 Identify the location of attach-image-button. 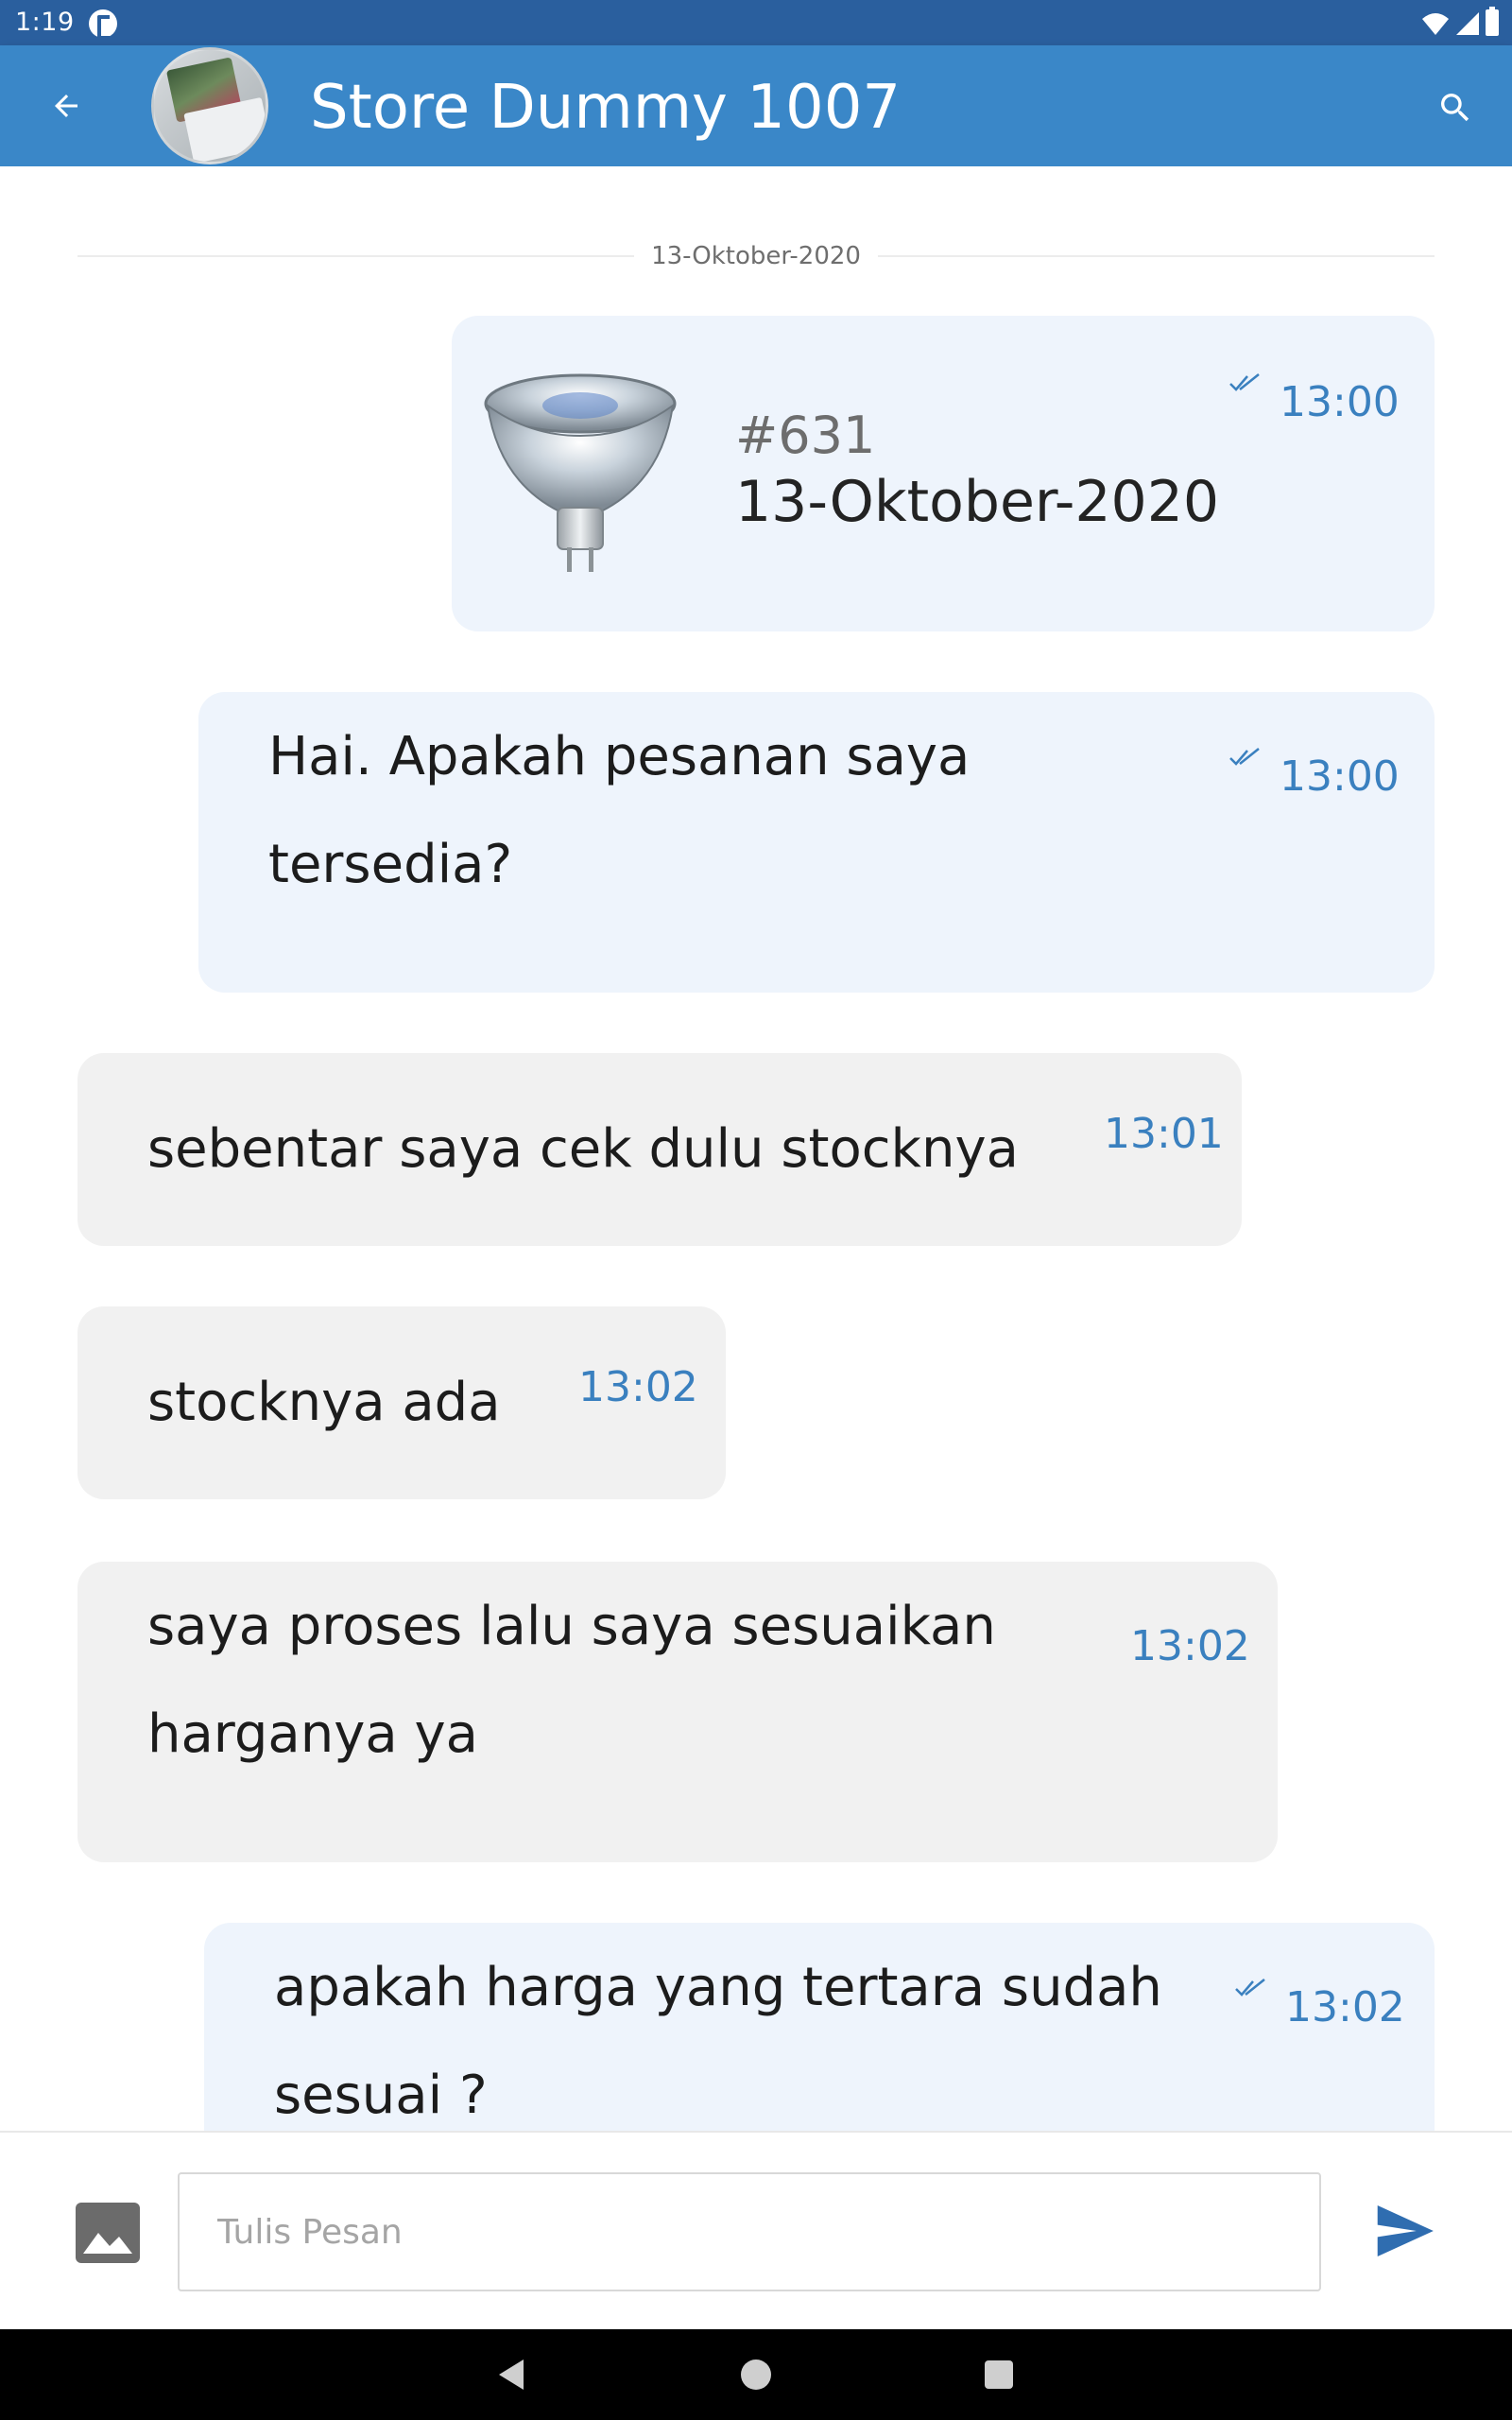
(108, 2233).